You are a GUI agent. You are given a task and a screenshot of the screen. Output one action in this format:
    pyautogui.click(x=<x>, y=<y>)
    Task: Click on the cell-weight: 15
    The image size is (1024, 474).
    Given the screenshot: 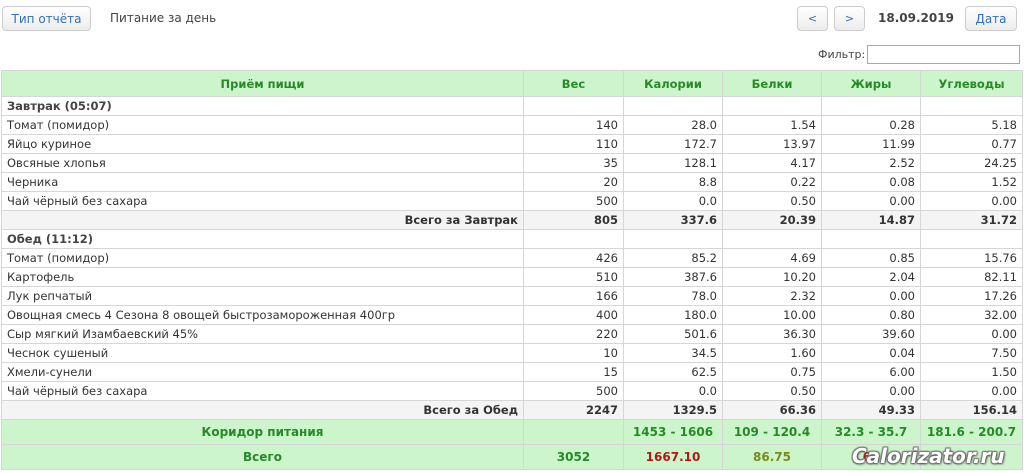 What is the action you would take?
    pyautogui.click(x=573, y=372)
    